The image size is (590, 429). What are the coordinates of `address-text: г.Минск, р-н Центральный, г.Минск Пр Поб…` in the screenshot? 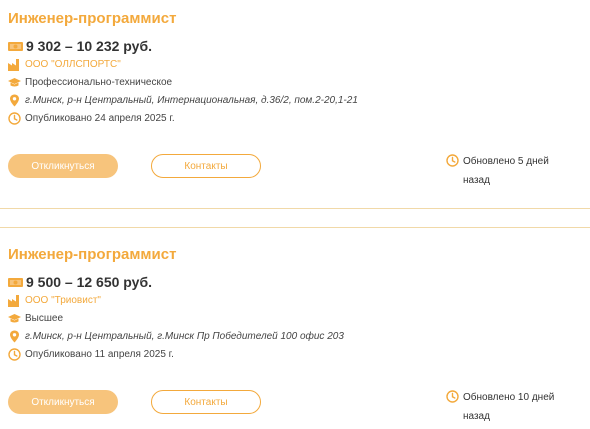 It's located at (184, 336).